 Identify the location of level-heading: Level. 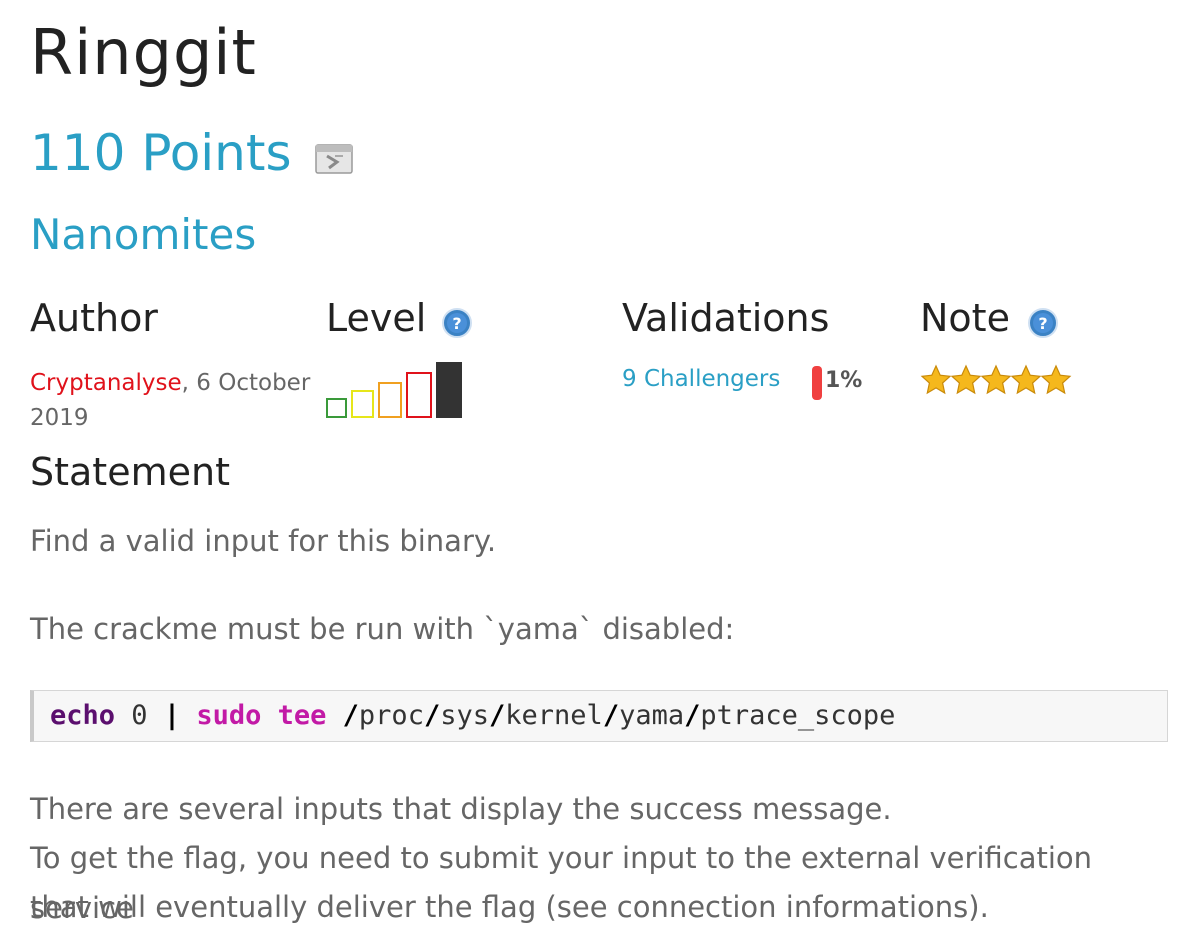
(376, 318).